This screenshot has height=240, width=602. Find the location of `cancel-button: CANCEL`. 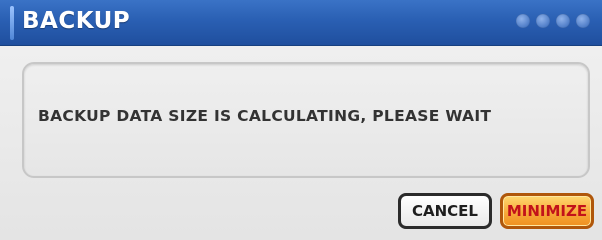

cancel-button: CANCEL is located at coordinates (445, 211).